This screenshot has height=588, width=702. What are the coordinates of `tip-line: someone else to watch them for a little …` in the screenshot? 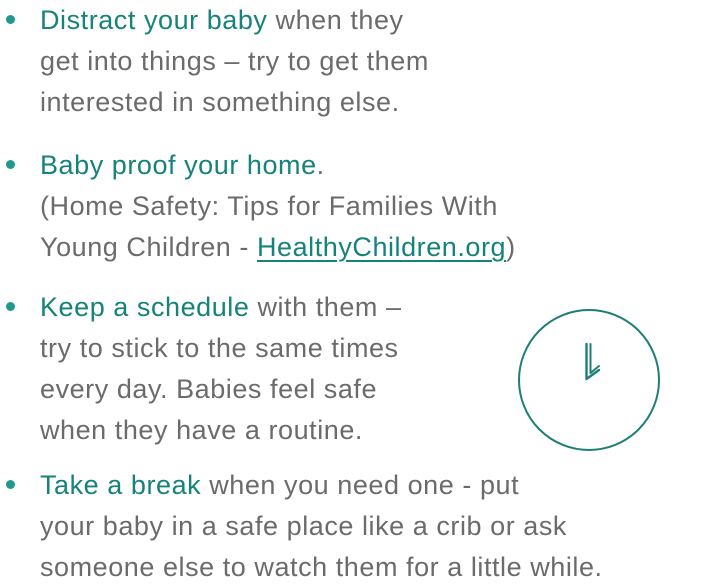 It's located at (321, 567).